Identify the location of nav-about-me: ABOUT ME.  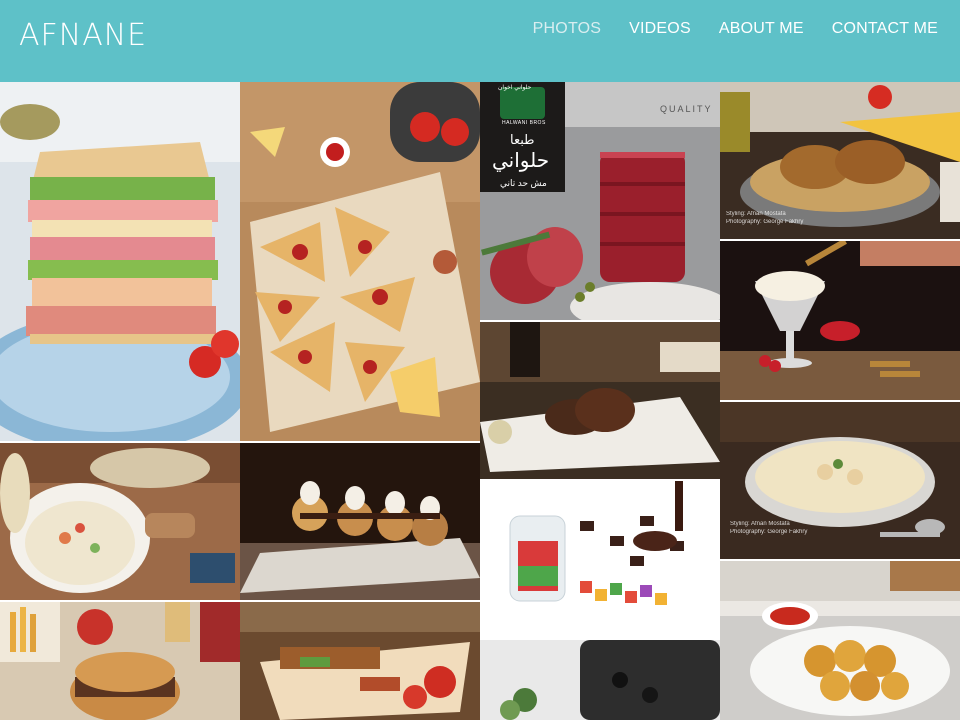
(761, 29).